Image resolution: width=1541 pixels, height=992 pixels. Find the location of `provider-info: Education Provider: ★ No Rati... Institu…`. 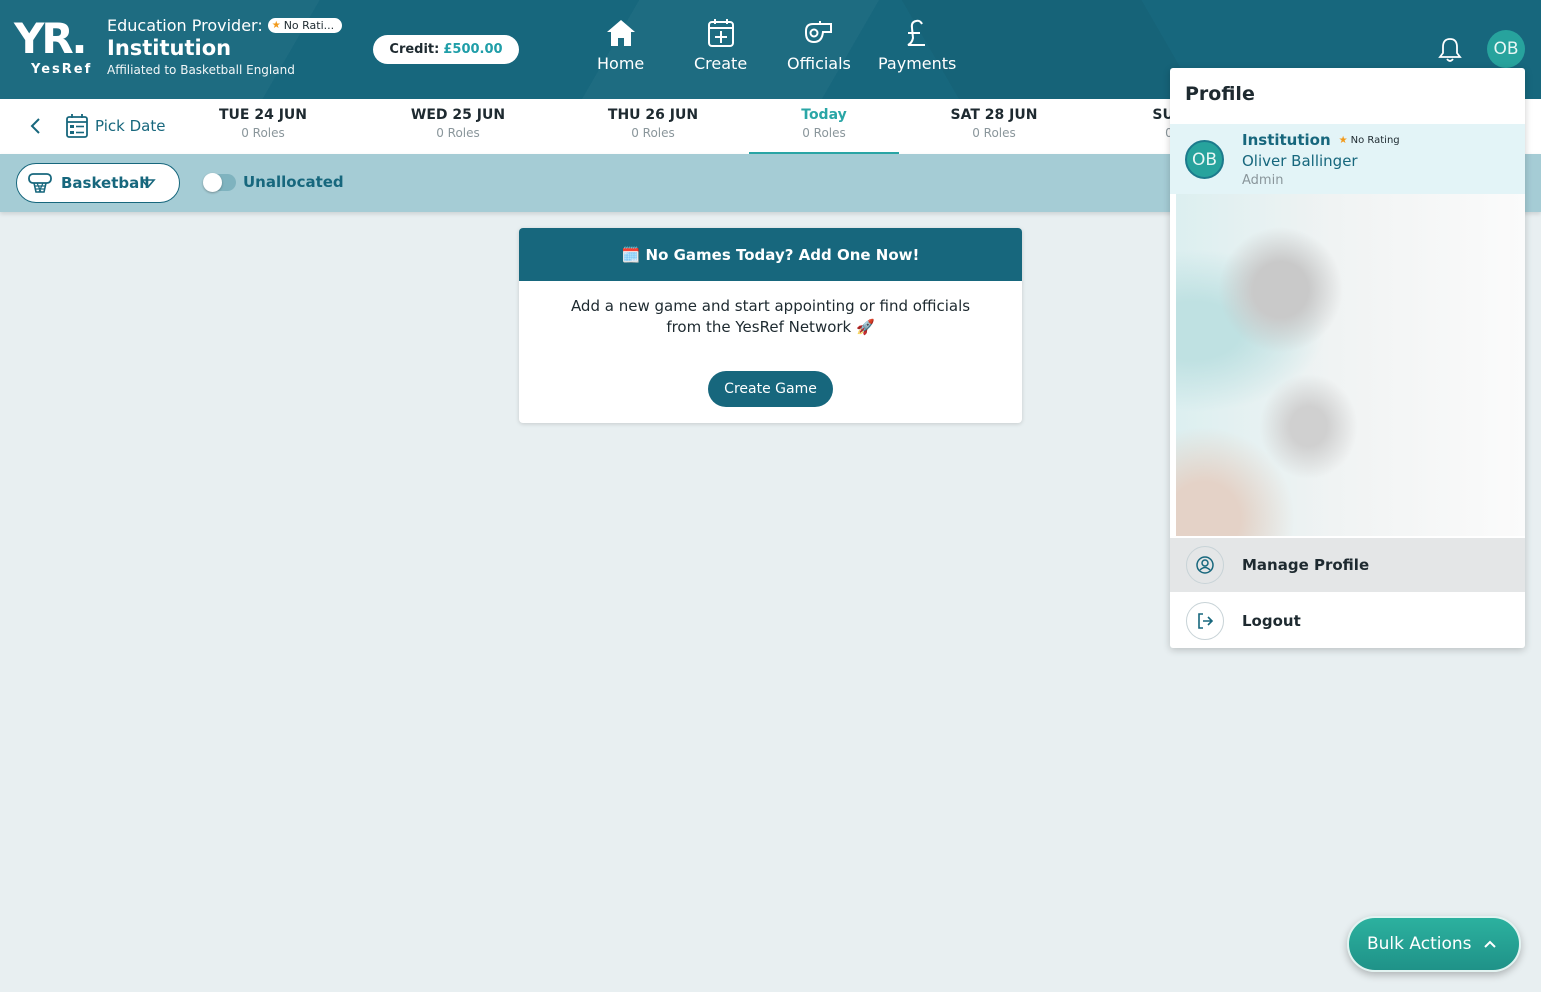

provider-info: Education Provider: ★ No Rati... Institu… is located at coordinates (225, 46).